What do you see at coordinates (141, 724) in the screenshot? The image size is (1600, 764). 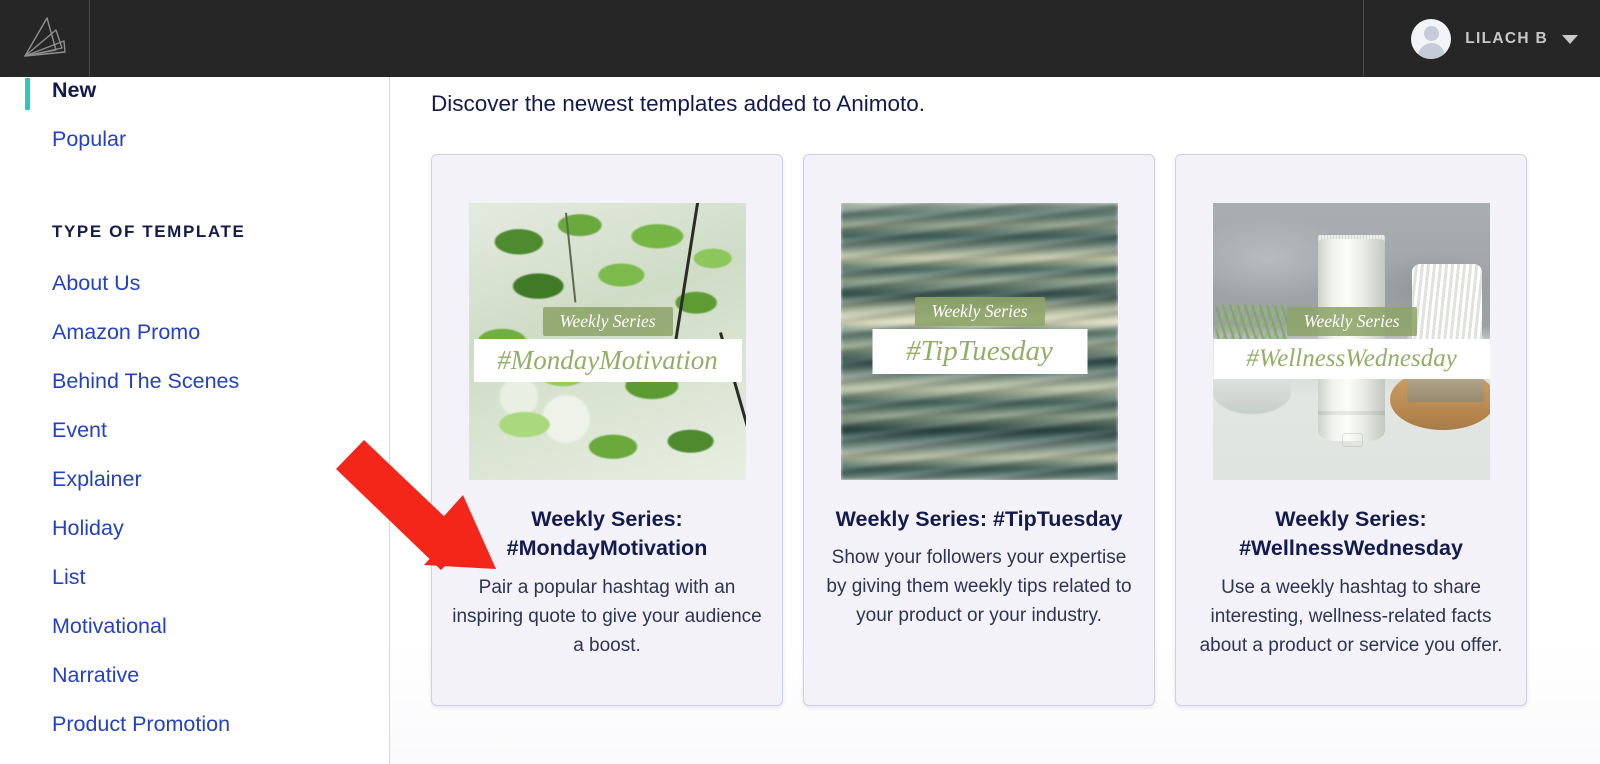 I see `sidebar-item-label: Product Promotion` at bounding box center [141, 724].